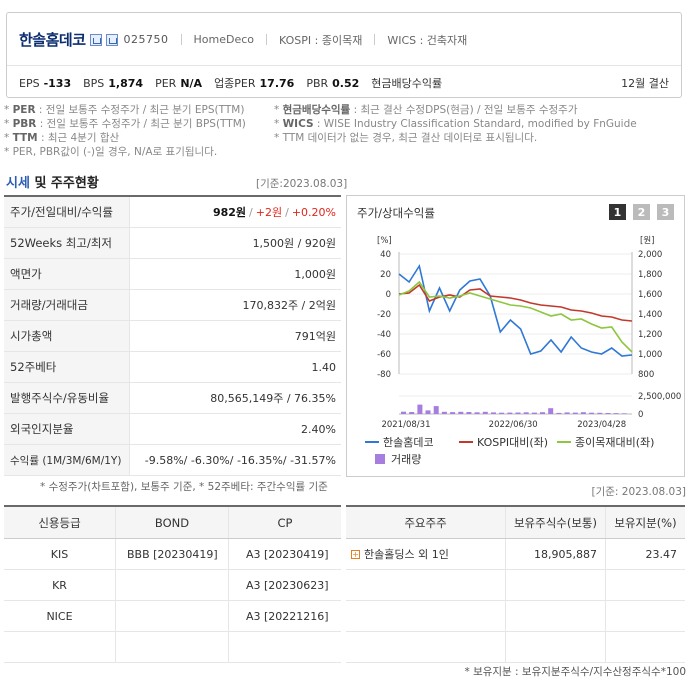 The image size is (694, 682). Describe the element at coordinates (67, 212) in the screenshot. I see `row-label: 주가/전일대비/수익률` at that location.